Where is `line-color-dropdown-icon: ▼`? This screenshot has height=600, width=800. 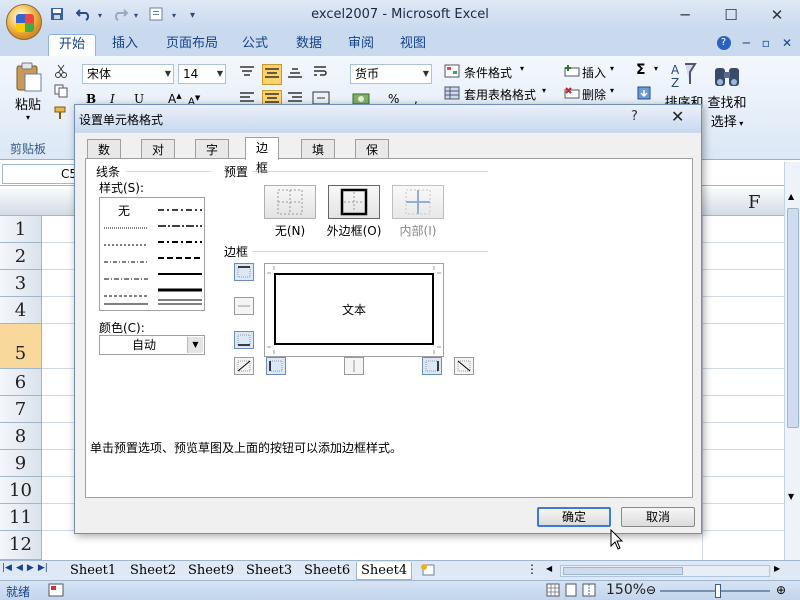
line-color-dropdown-icon: ▼ is located at coordinates (195, 345).